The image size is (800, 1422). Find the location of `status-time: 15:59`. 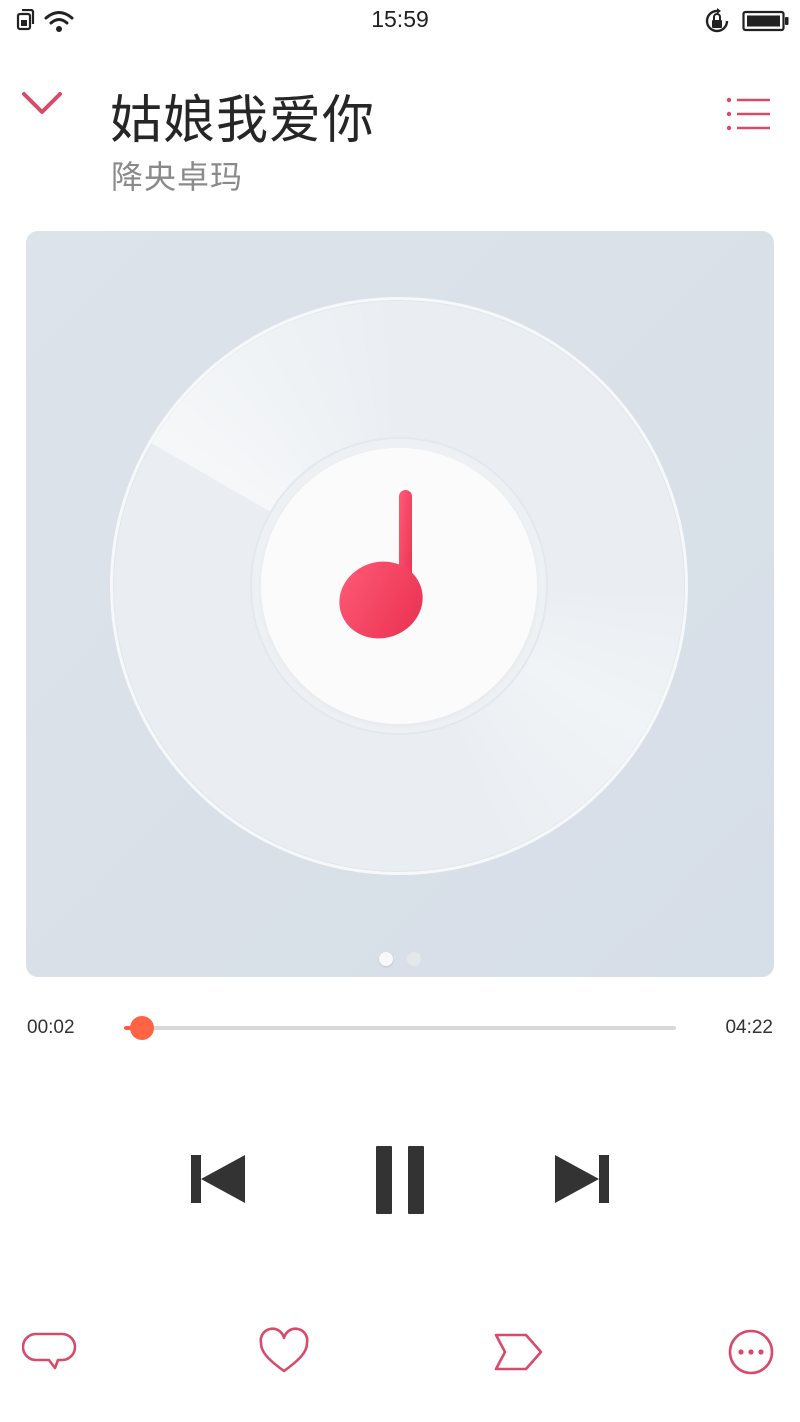

status-time: 15:59 is located at coordinates (400, 19).